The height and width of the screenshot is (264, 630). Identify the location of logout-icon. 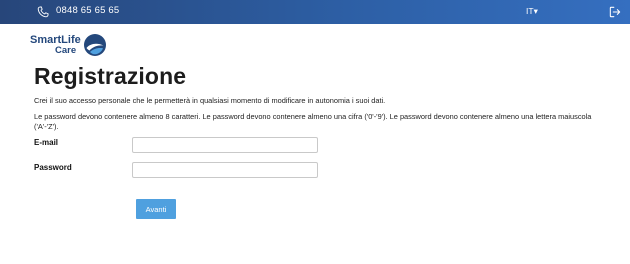
(615, 12).